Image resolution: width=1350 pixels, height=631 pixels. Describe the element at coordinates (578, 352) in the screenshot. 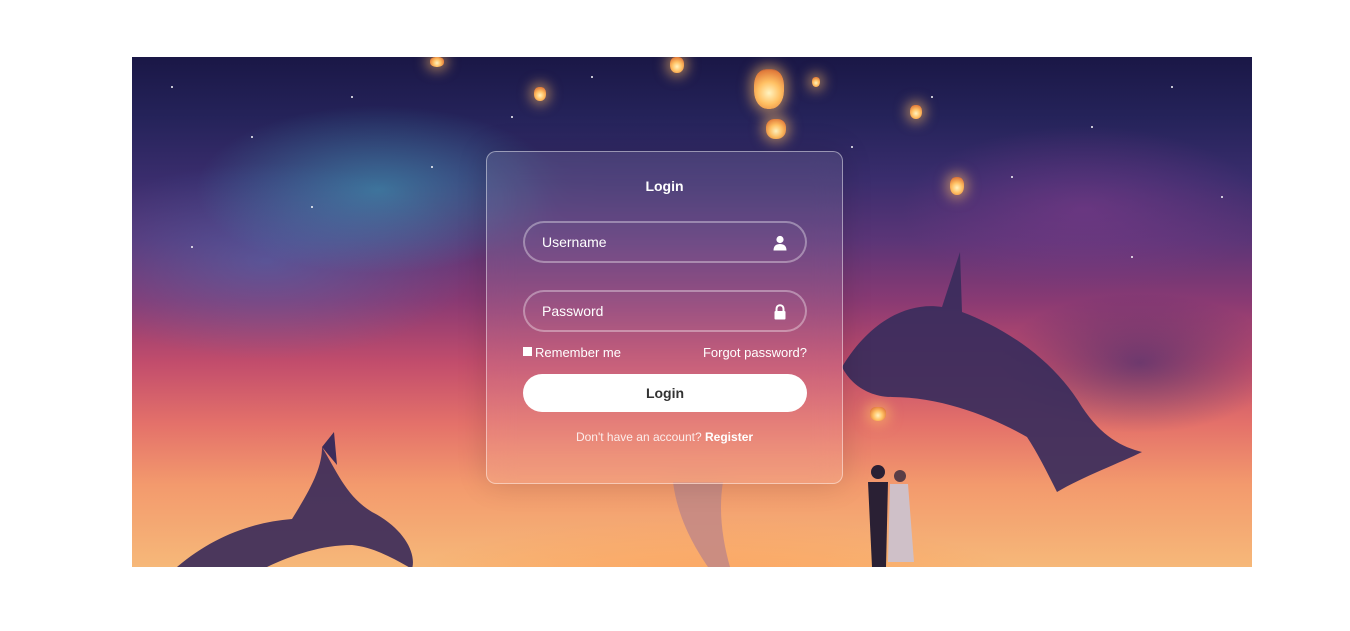

I see `remember-label: Remember me` at that location.